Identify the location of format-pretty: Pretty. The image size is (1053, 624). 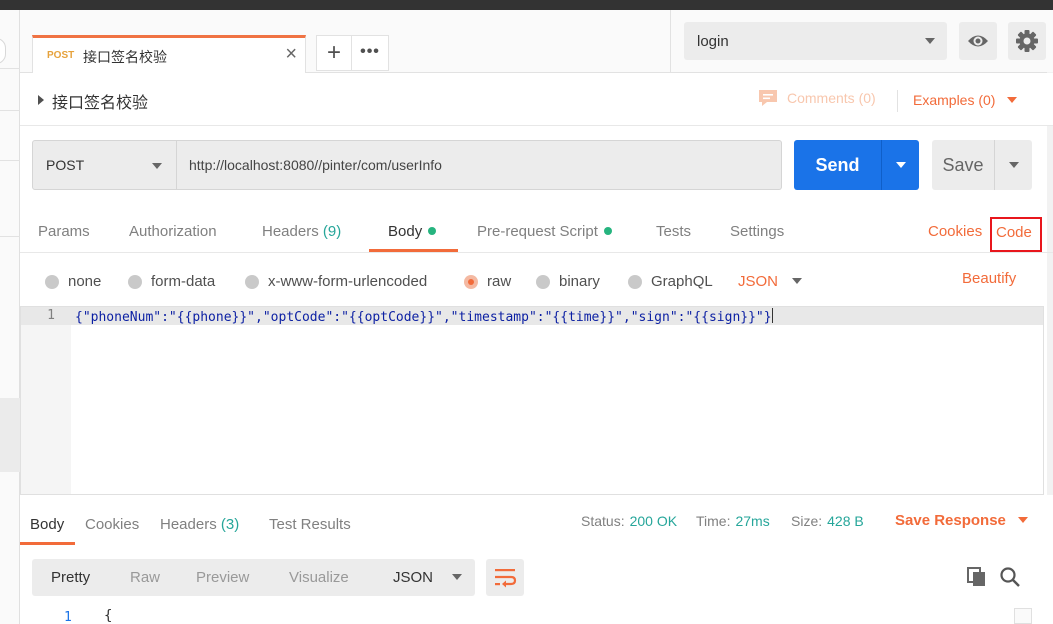
(70, 577).